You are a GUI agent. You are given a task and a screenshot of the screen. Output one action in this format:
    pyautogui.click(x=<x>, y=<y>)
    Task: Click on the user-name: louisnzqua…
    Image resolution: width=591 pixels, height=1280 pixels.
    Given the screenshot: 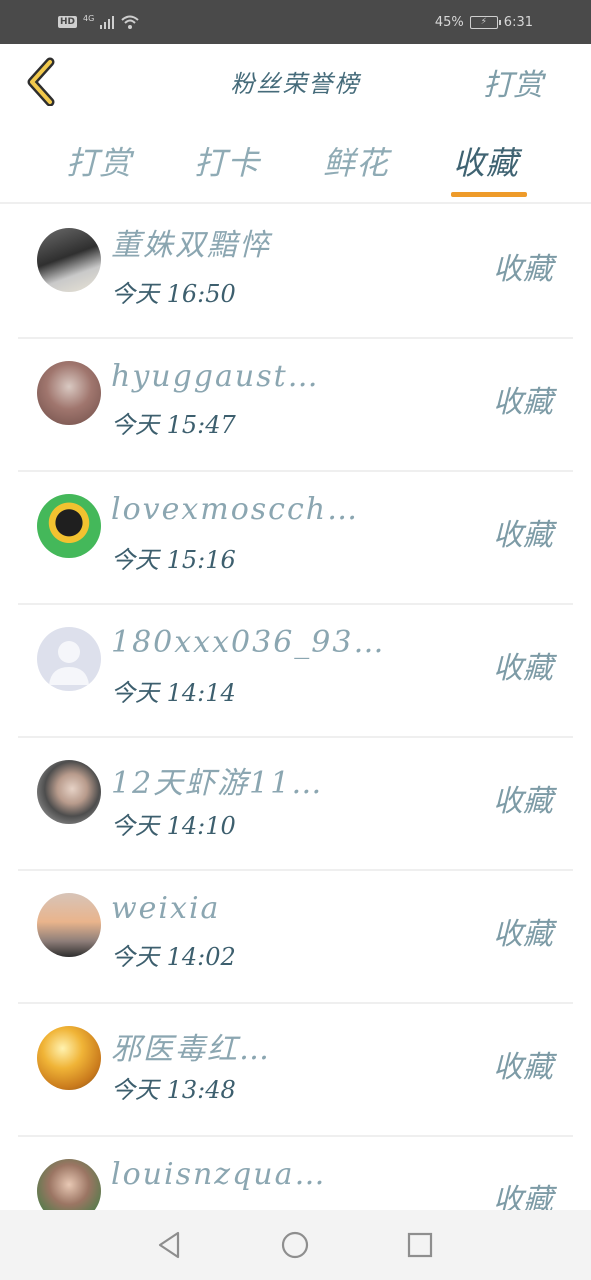 What is the action you would take?
    pyautogui.click(x=219, y=1174)
    